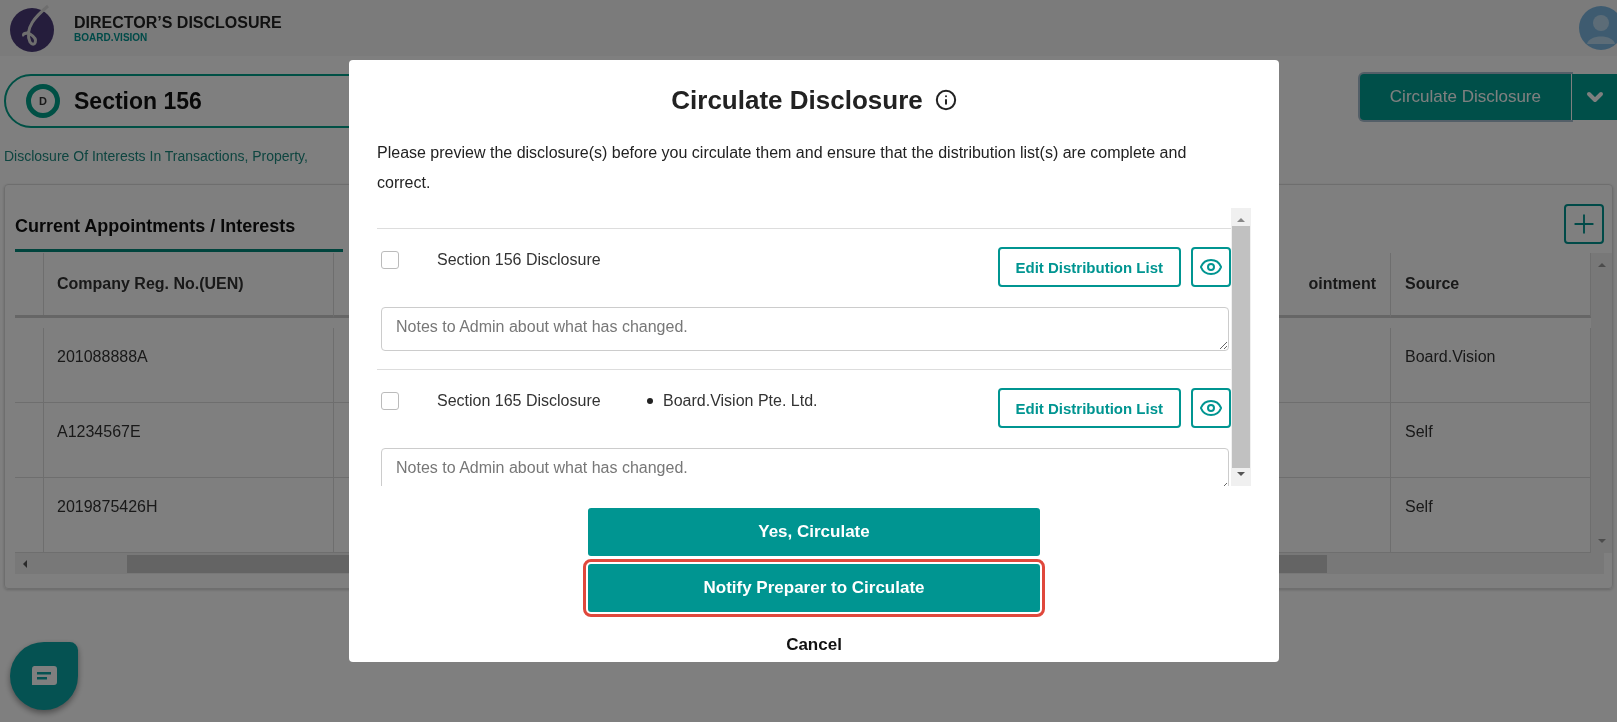 This screenshot has width=1617, height=722. Describe the element at coordinates (178, 22) in the screenshot. I see `app-title: DIRECTOR’S DISCLOSURE` at that location.